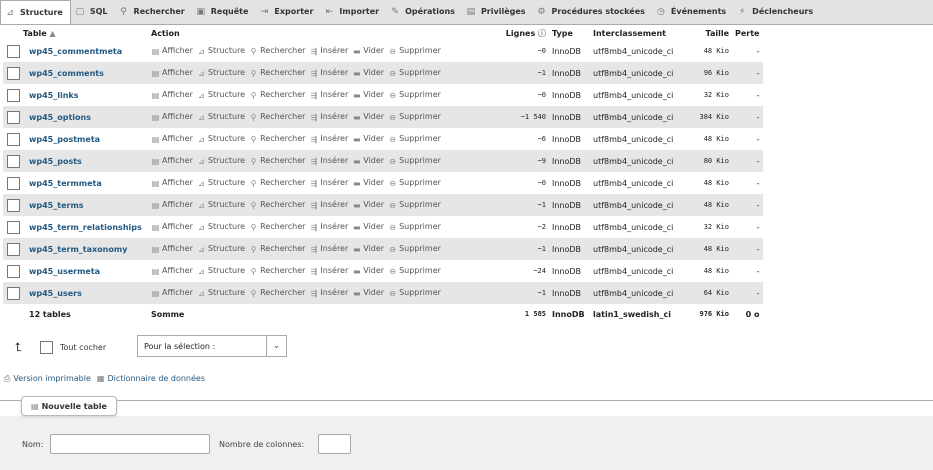  Describe the element at coordinates (87, 33) in the screenshot. I see `column-header-table: Table ▲` at that location.